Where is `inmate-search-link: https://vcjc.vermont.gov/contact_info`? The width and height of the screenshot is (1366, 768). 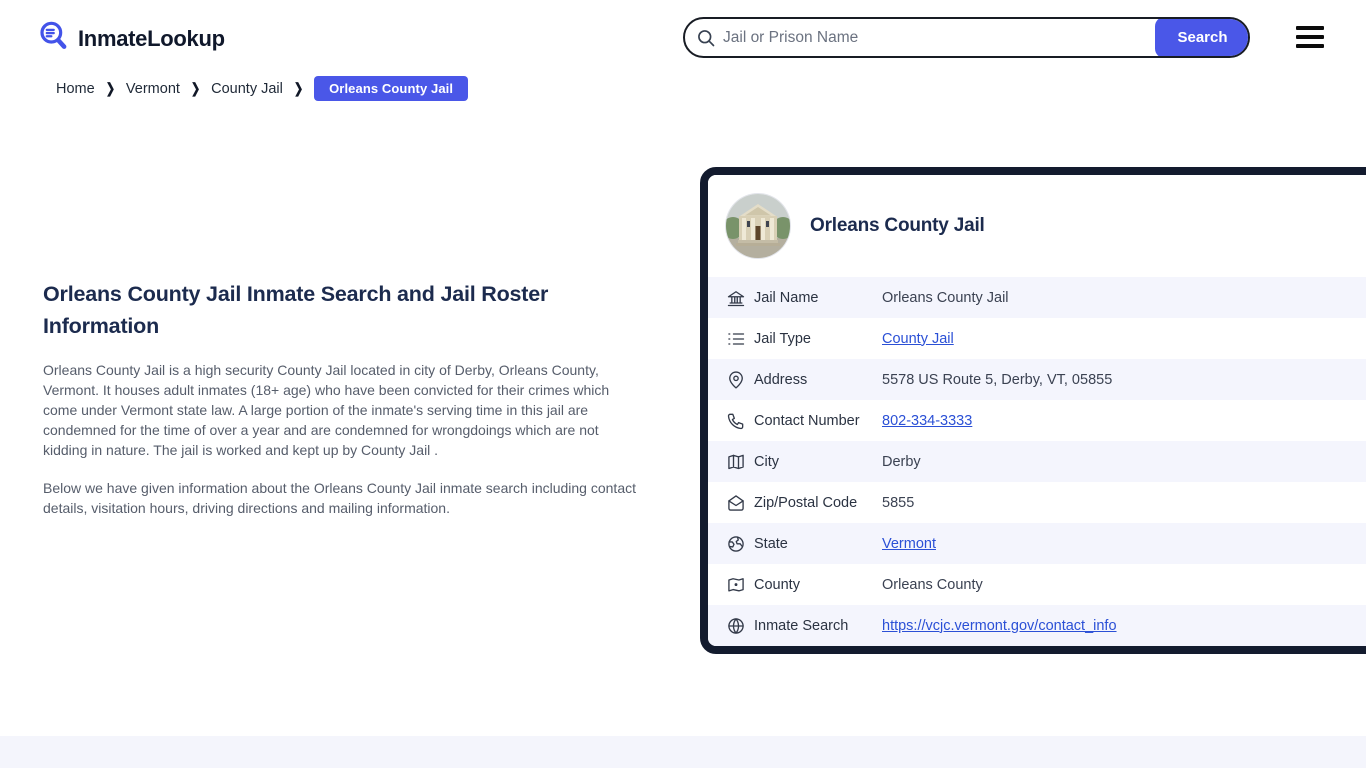 inmate-search-link: https://vcjc.vermont.gov/contact_info is located at coordinates (999, 626).